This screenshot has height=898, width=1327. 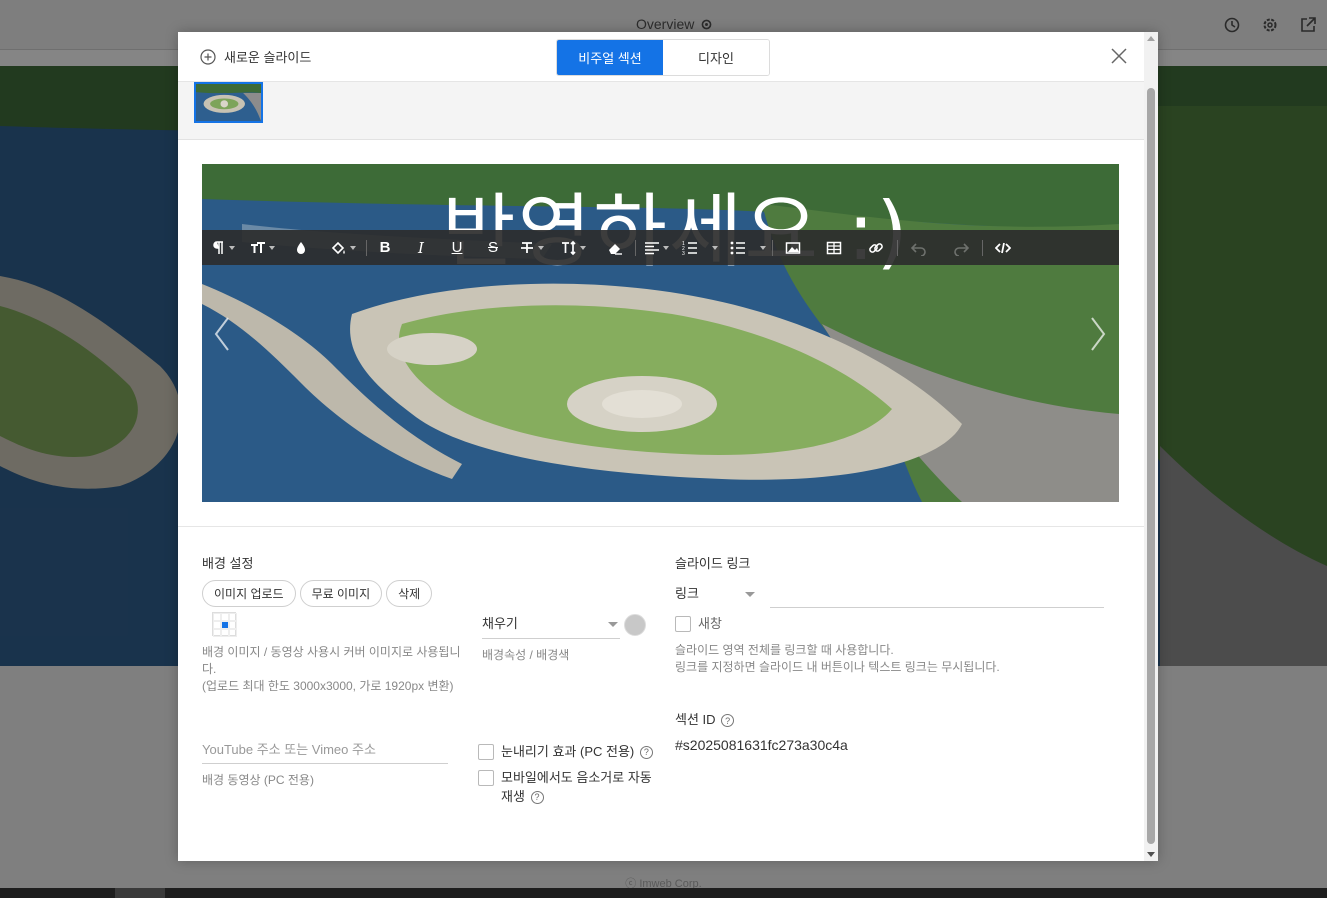 I want to click on slide-thumbnail, so click(x=228, y=102).